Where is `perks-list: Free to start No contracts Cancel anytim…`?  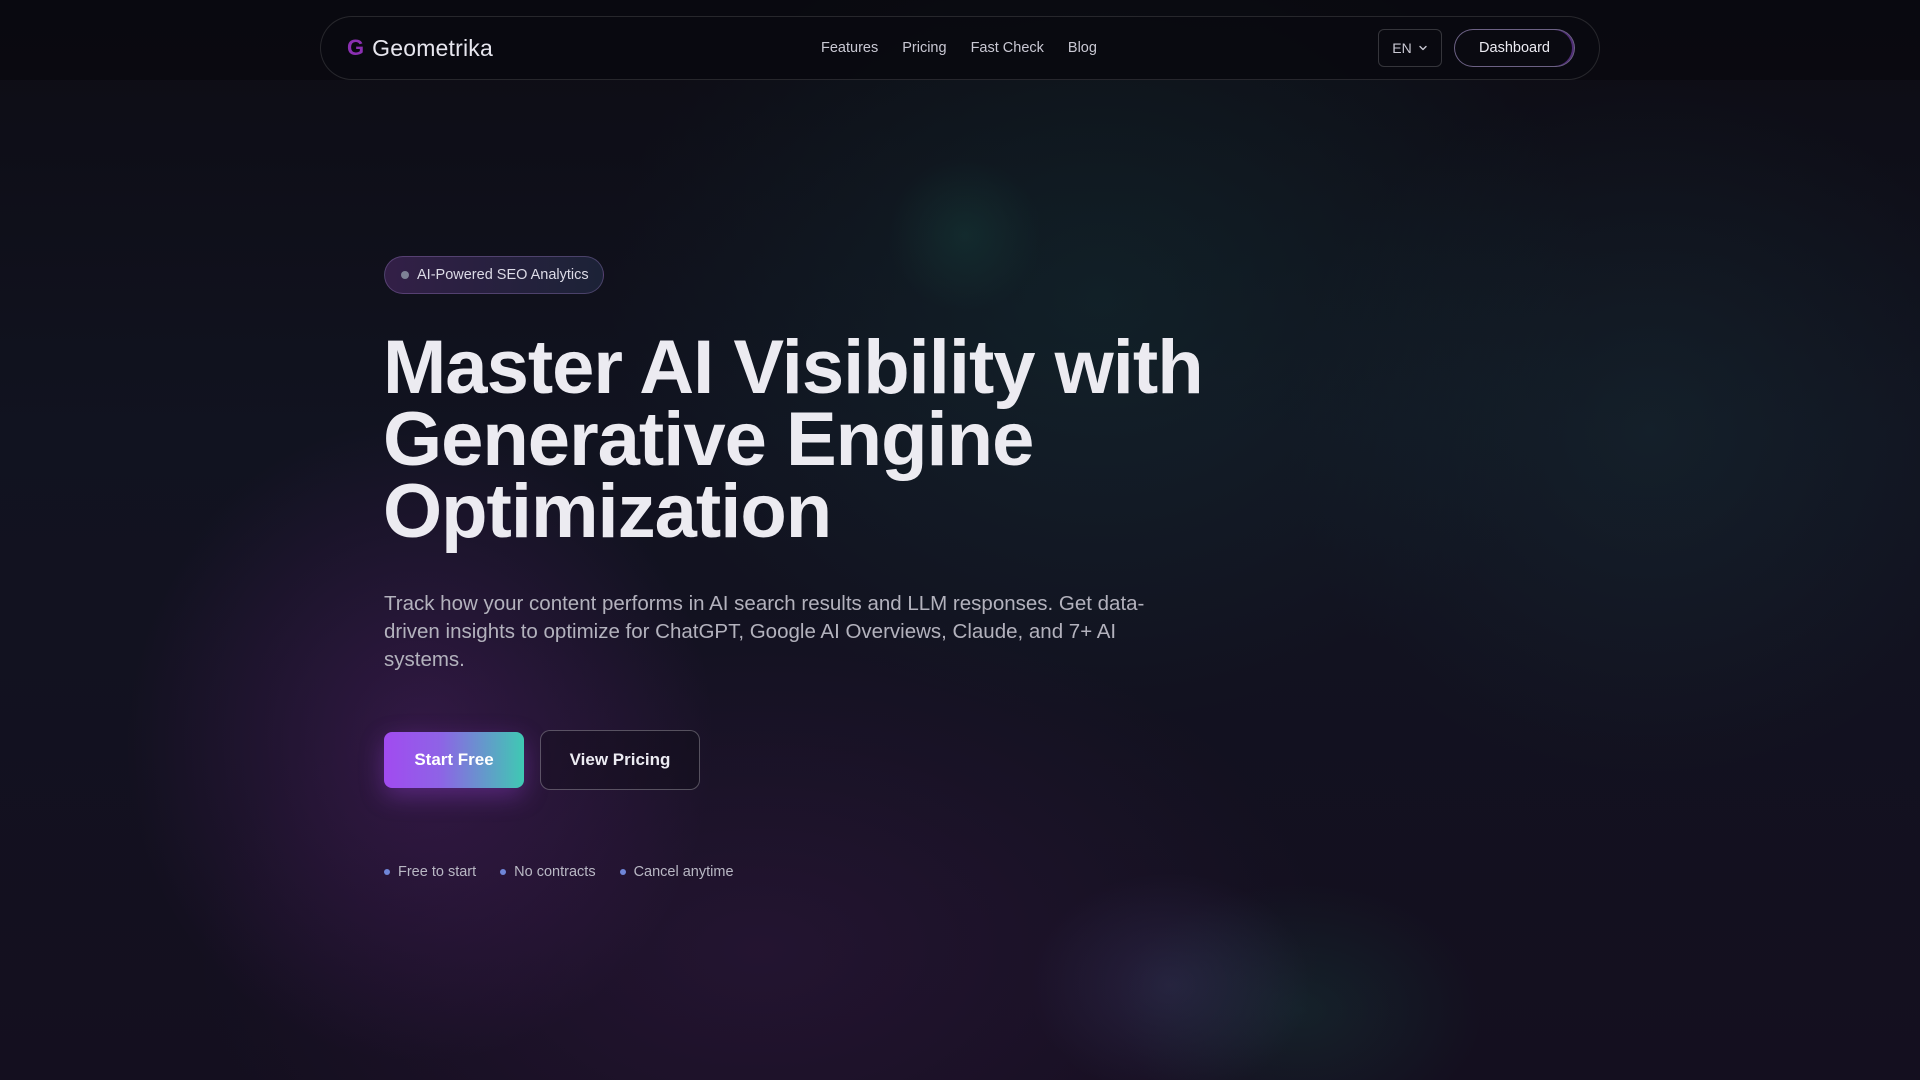 perks-list: Free to start No contracts Cancel anytim… is located at coordinates (559, 872).